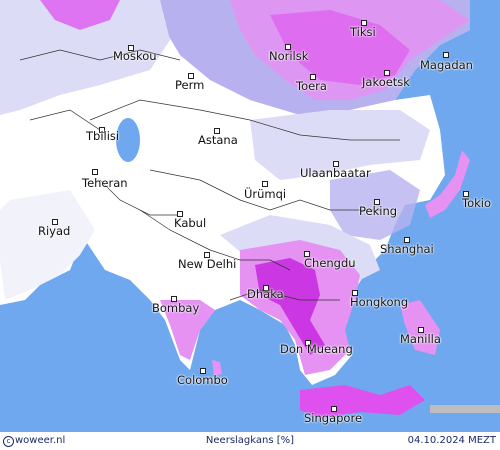 Image resolution: width=500 pixels, height=450 pixels. I want to click on city-label: Hongkong, so click(379, 302).